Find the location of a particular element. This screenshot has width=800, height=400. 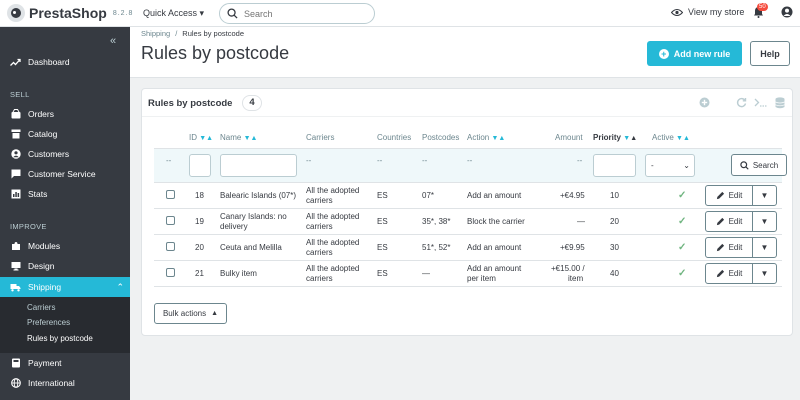

quick-access-label: Quick Access is located at coordinates (170, 13).